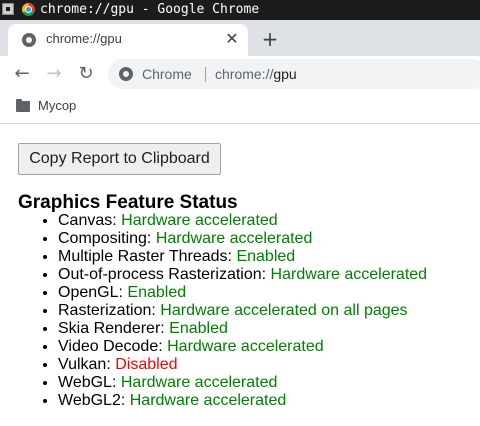 The image size is (480, 426). I want to click on omnibox-separator, so click(205, 74).